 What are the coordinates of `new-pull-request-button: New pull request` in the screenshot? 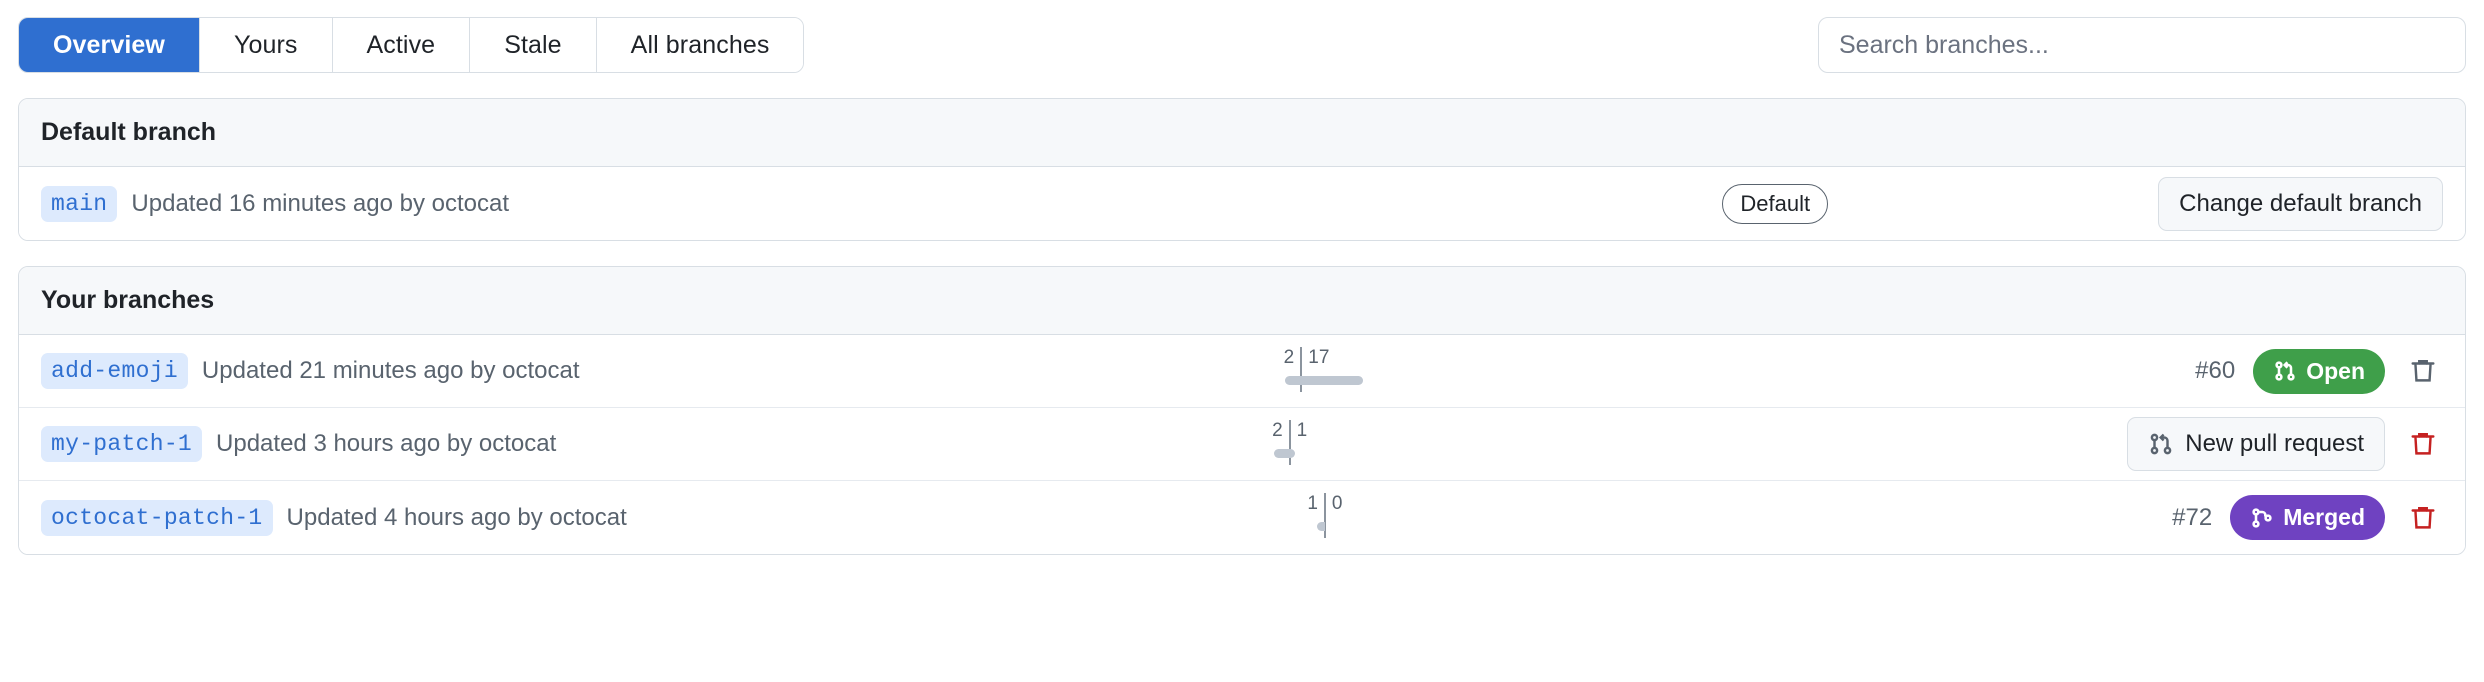 It's located at (2256, 444).